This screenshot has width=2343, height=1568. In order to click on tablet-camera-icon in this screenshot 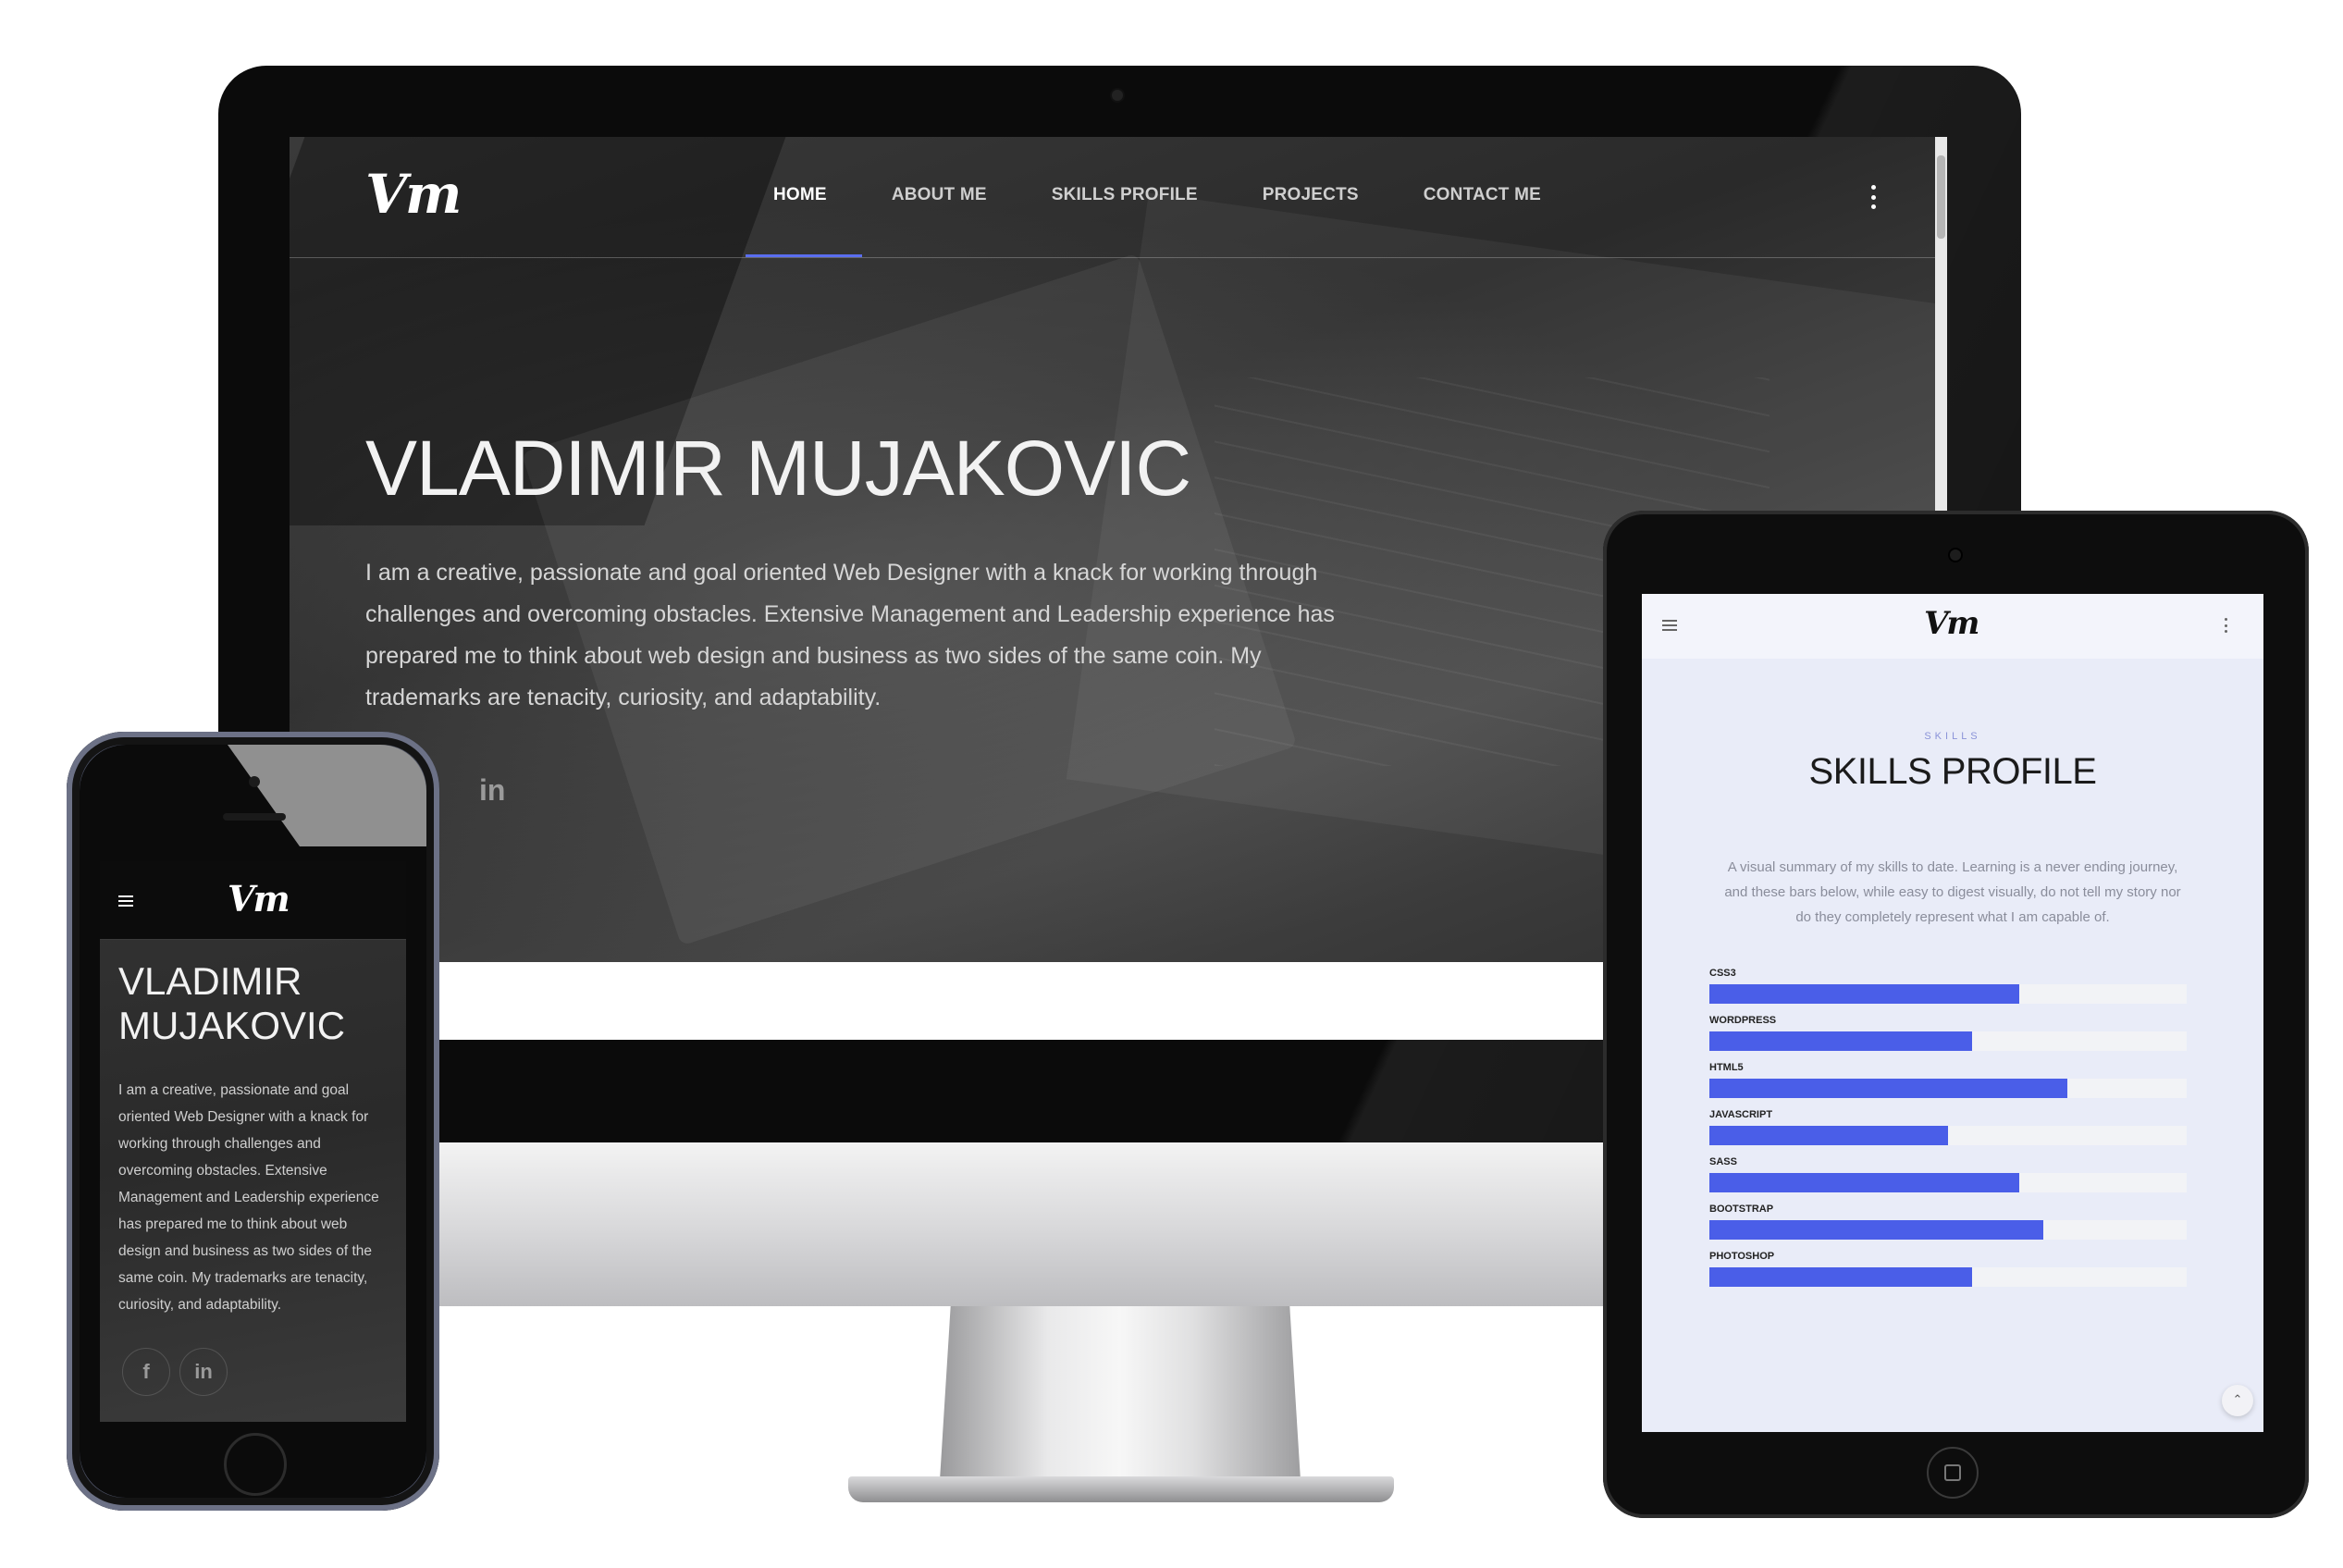, I will do `click(1955, 555)`.